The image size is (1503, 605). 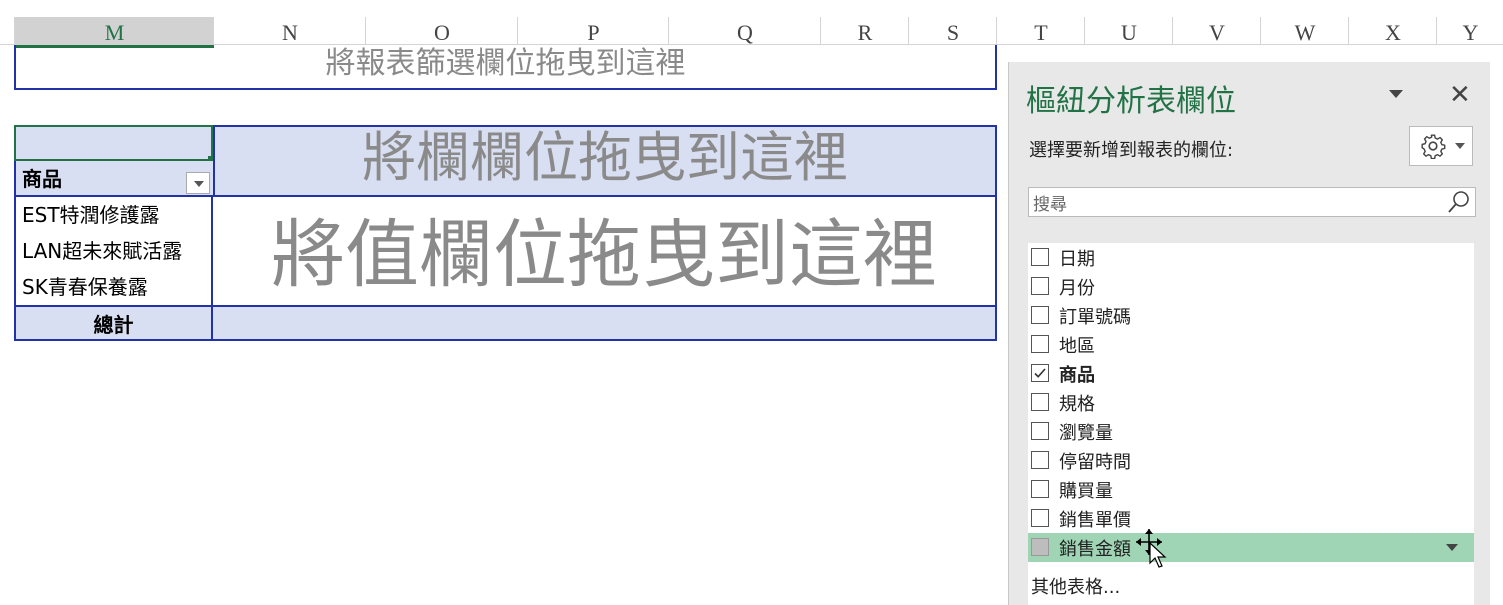 What do you see at coordinates (952, 31) in the screenshot?
I see `column-header-s: S` at bounding box center [952, 31].